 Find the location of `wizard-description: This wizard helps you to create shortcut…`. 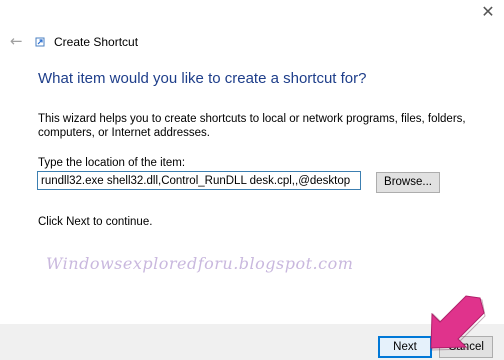

wizard-description: This wizard helps you to create shortcut… is located at coordinates (252, 126).